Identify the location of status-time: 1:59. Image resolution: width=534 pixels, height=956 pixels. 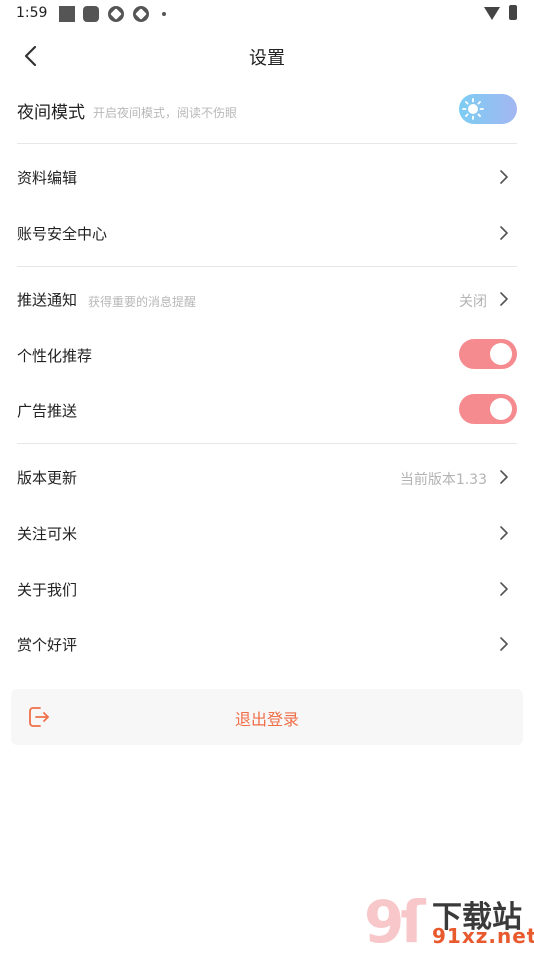
(32, 13).